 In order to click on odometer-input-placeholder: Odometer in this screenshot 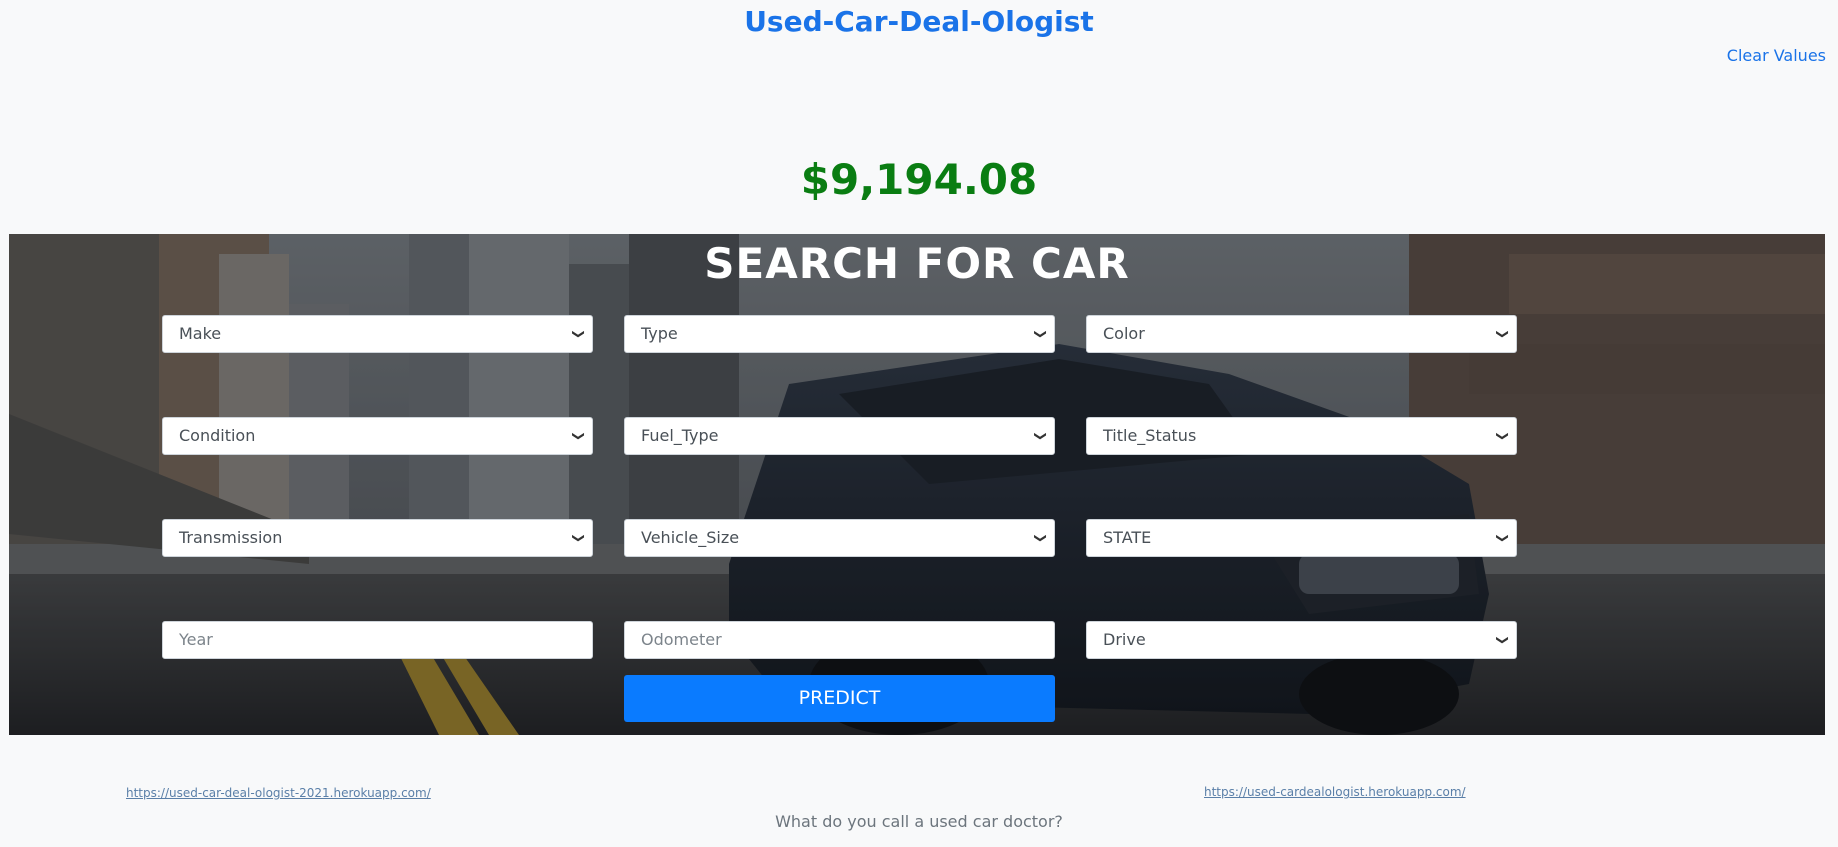, I will do `click(681, 639)`.